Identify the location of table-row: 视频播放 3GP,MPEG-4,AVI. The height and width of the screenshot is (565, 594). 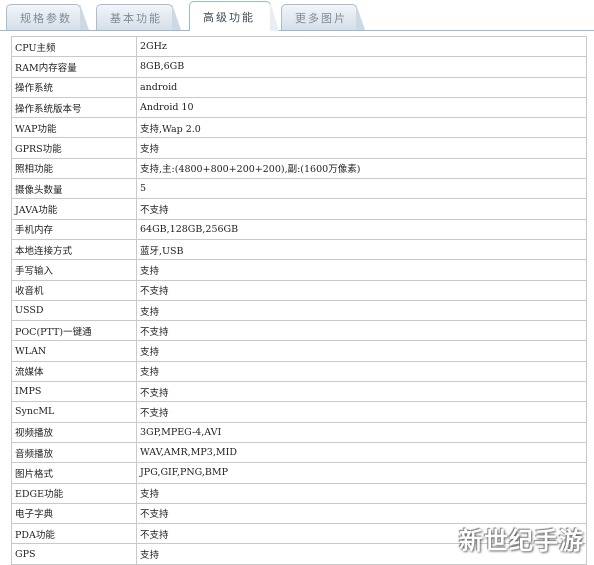
(299, 432).